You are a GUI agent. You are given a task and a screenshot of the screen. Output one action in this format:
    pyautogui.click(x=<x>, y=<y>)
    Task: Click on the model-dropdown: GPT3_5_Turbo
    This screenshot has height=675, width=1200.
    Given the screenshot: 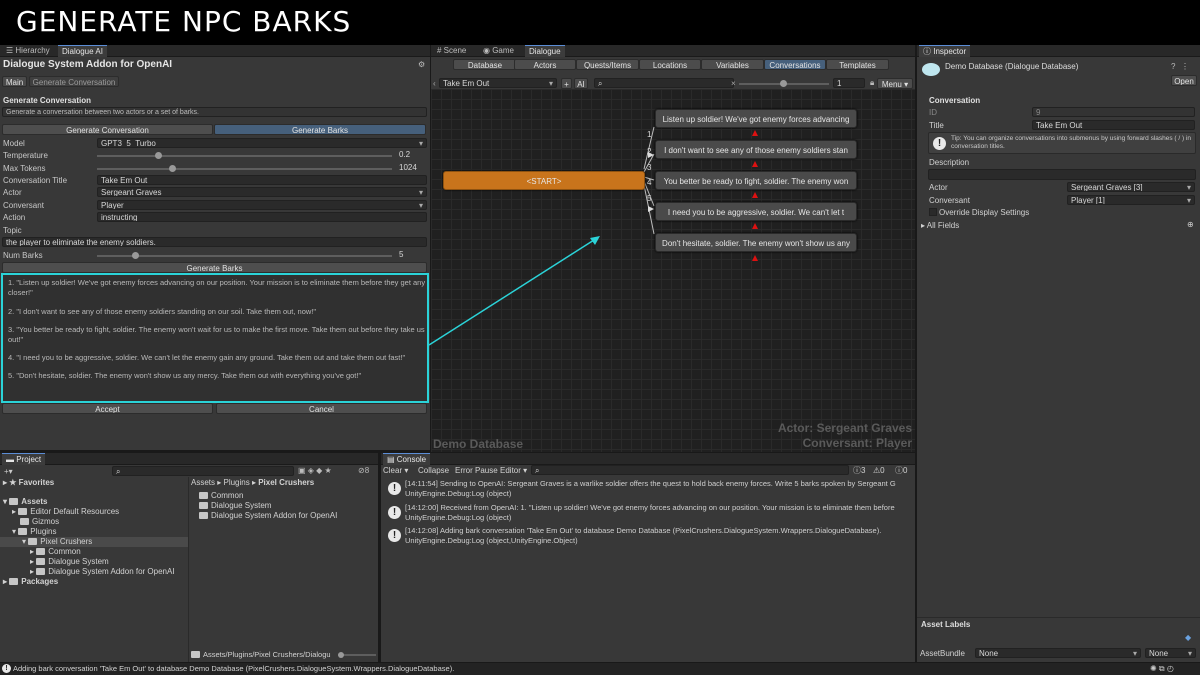 What is the action you would take?
    pyautogui.click(x=262, y=143)
    